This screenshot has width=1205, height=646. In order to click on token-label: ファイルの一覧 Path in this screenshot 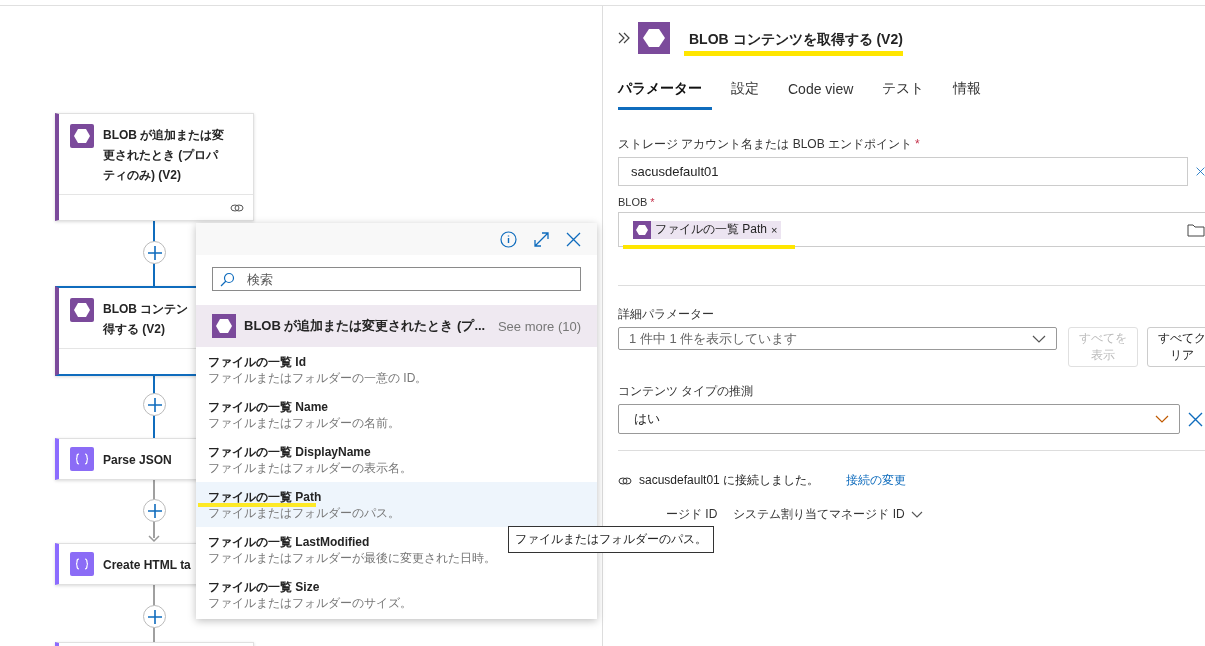, I will do `click(711, 229)`.